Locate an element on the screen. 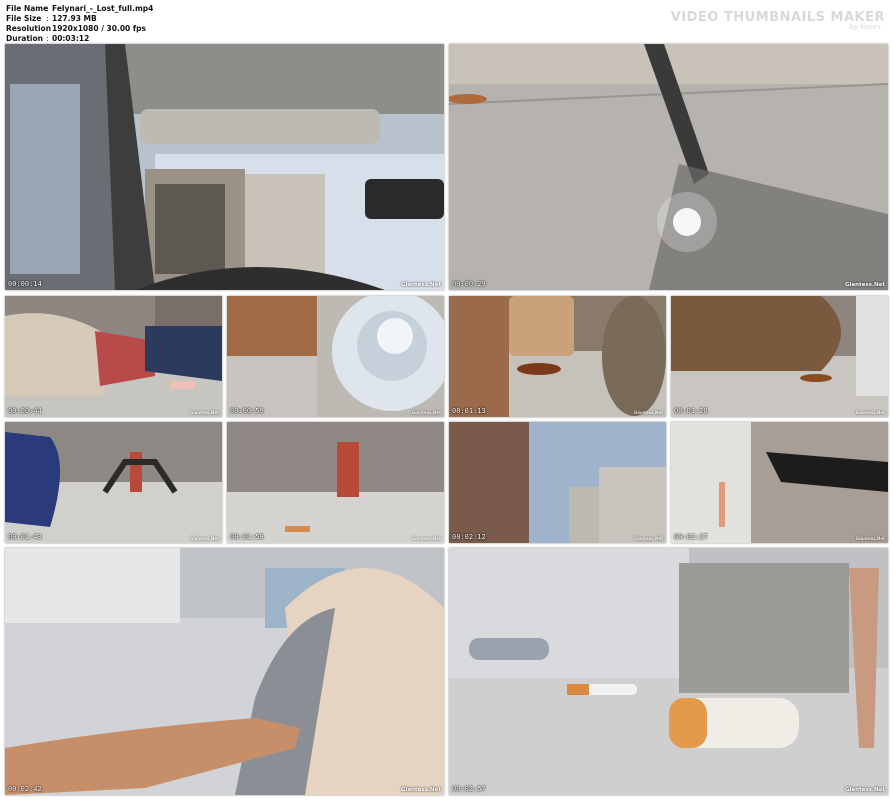  hydrant-cigarette-image is located at coordinates (335, 482).